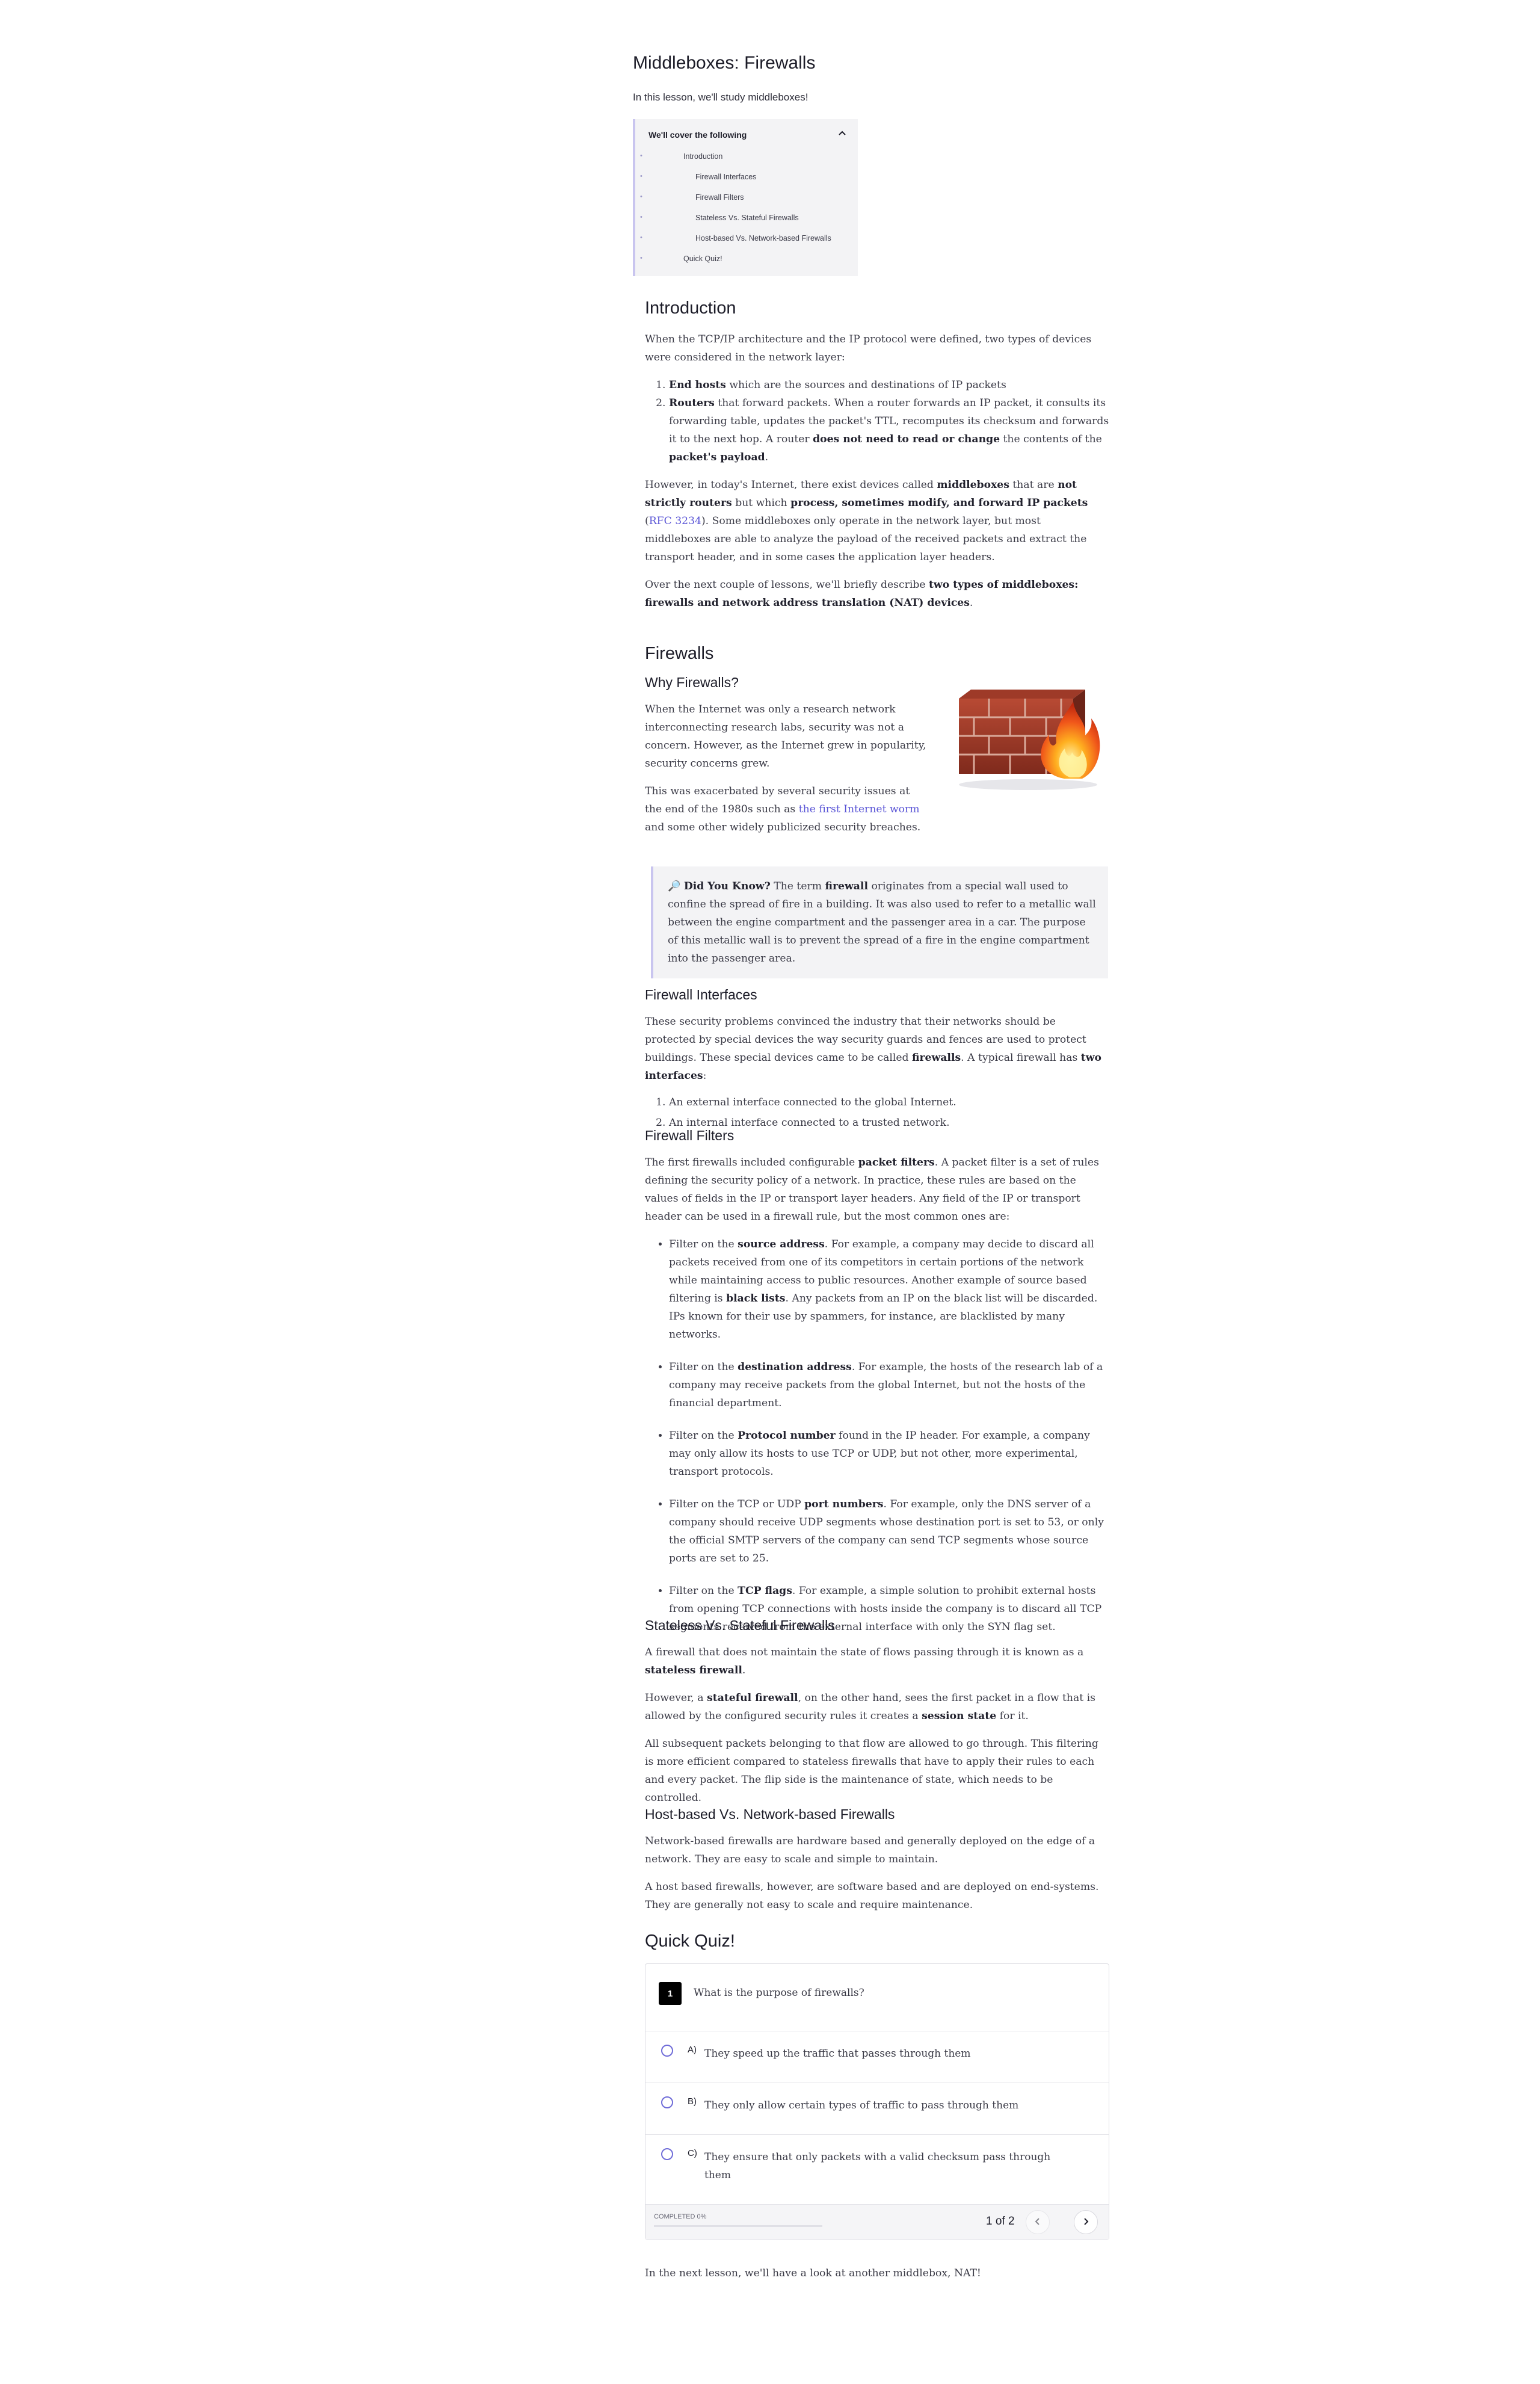 Image resolution: width=1540 pixels, height=2384 pixels. I want to click on quick-quiz-heading: Quick Quiz!, so click(690, 1942).